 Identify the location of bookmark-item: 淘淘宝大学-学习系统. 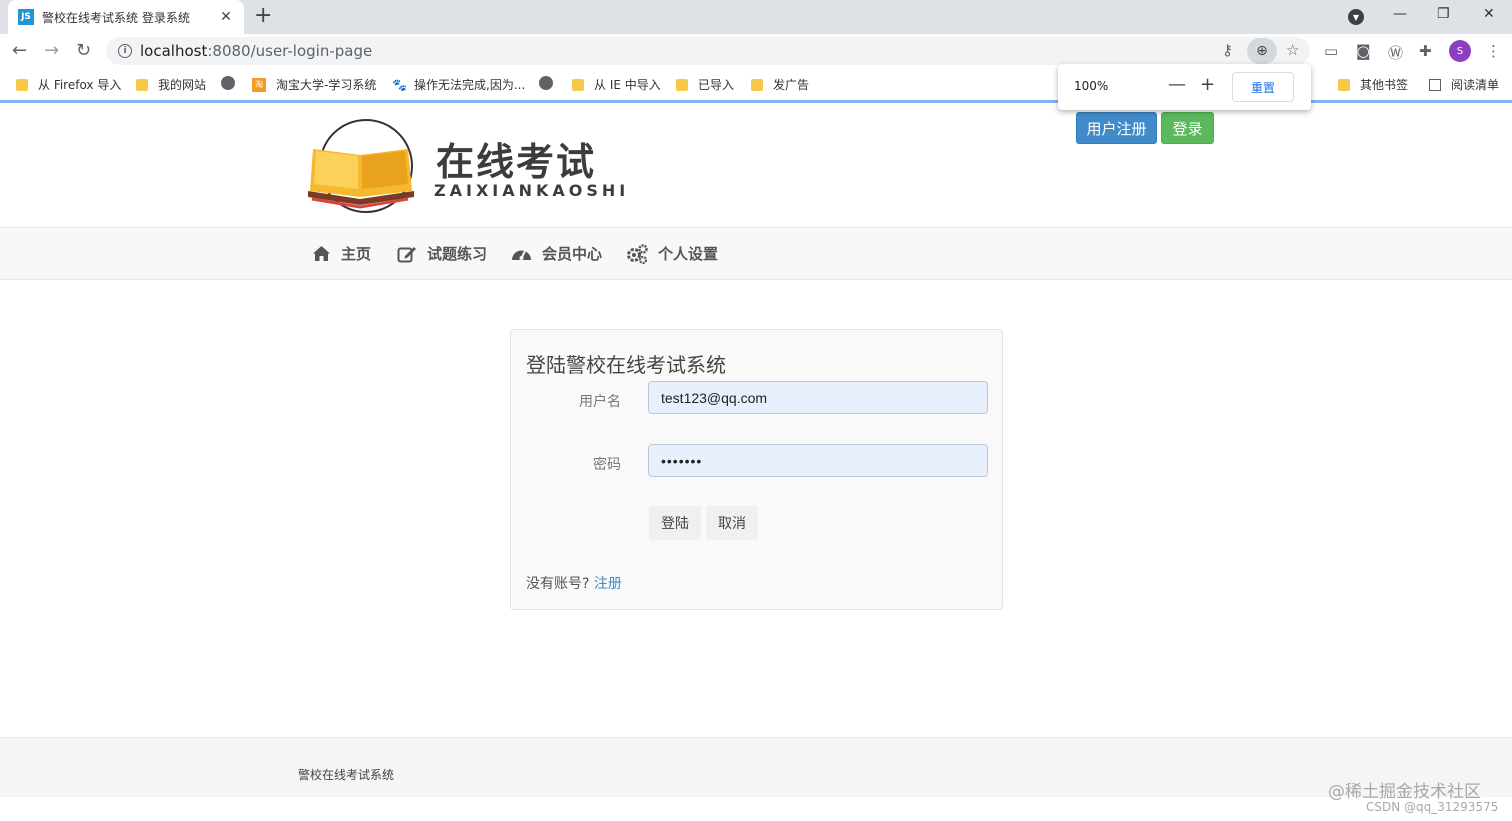
(314, 84).